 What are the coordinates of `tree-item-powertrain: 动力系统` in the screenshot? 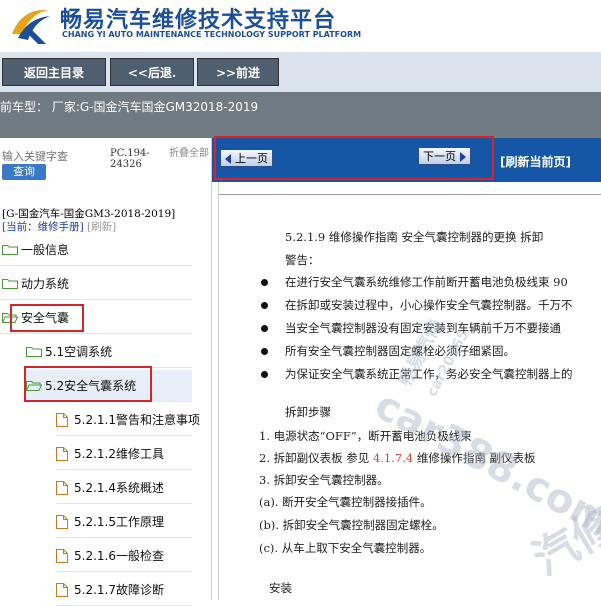 It's located at (96, 284).